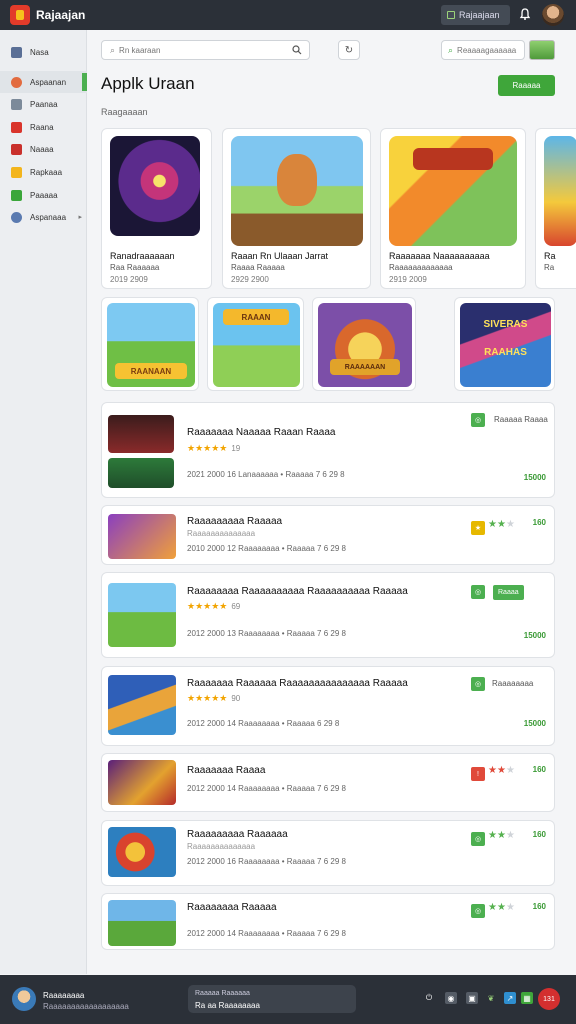 This screenshot has width=576, height=1024. Describe the element at coordinates (349, 50) in the screenshot. I see `refresh-button: ↻` at that location.